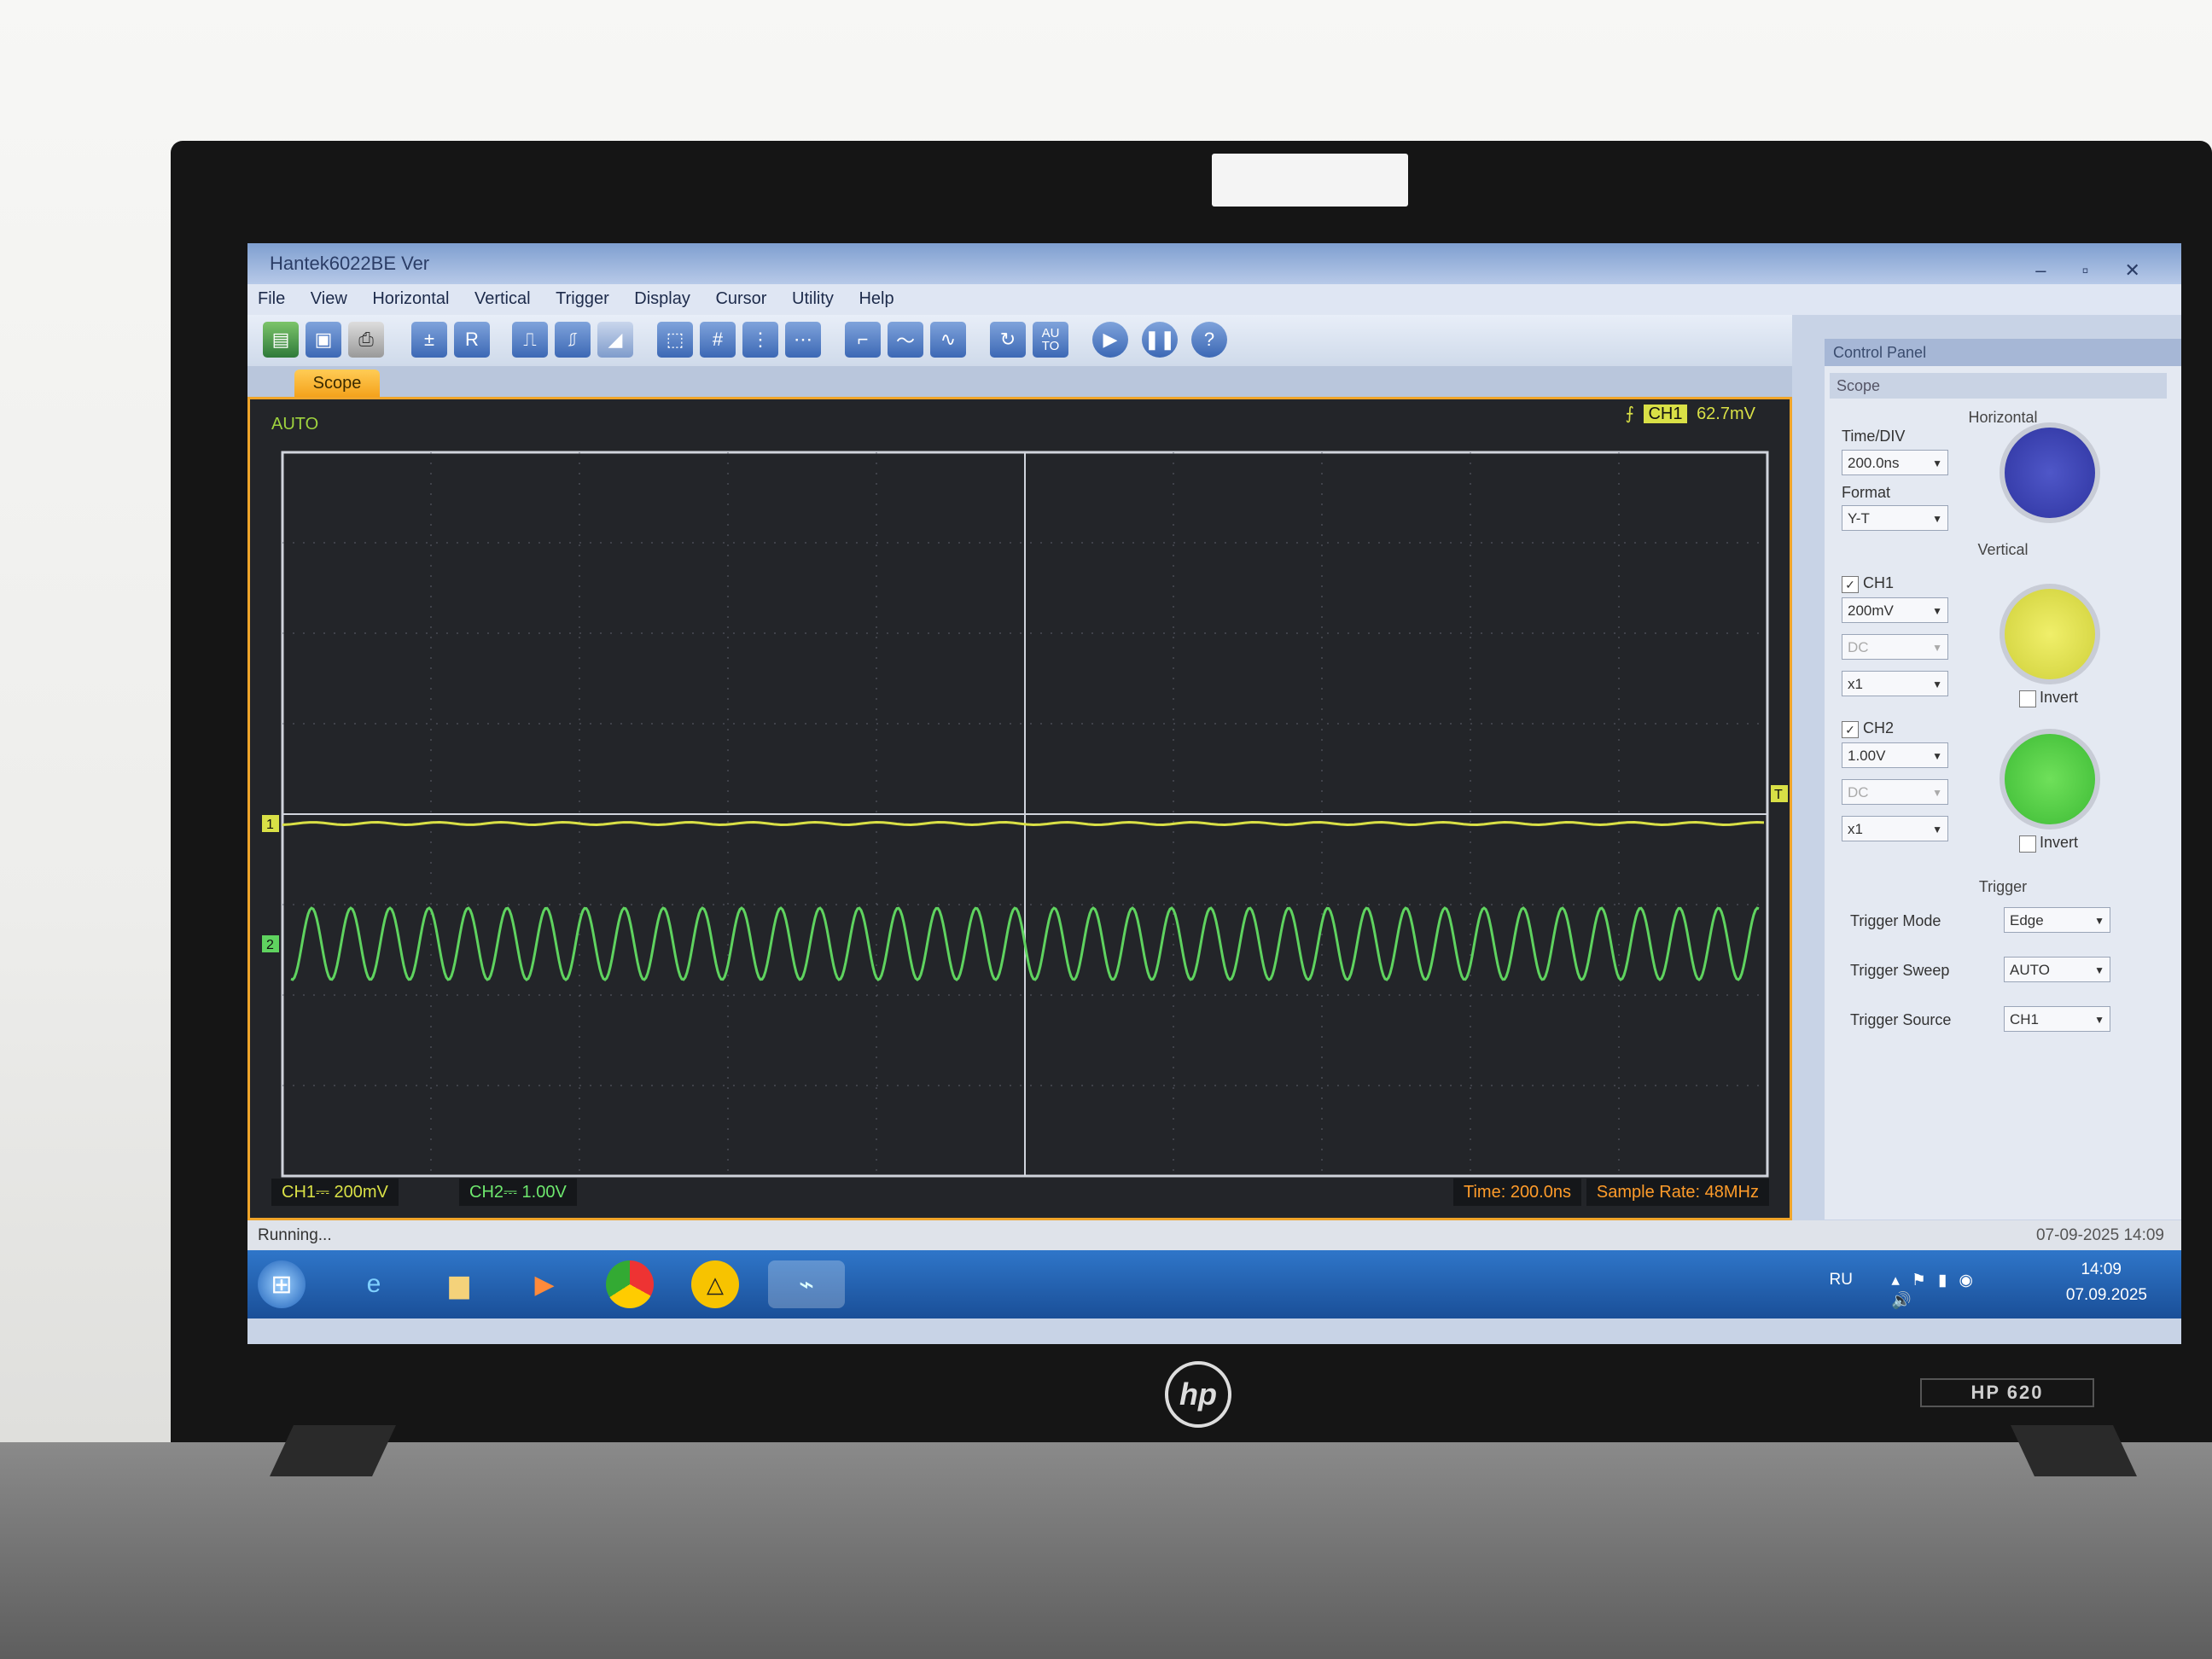  I want to click on control-panel-title: Control Panel, so click(2003, 352).